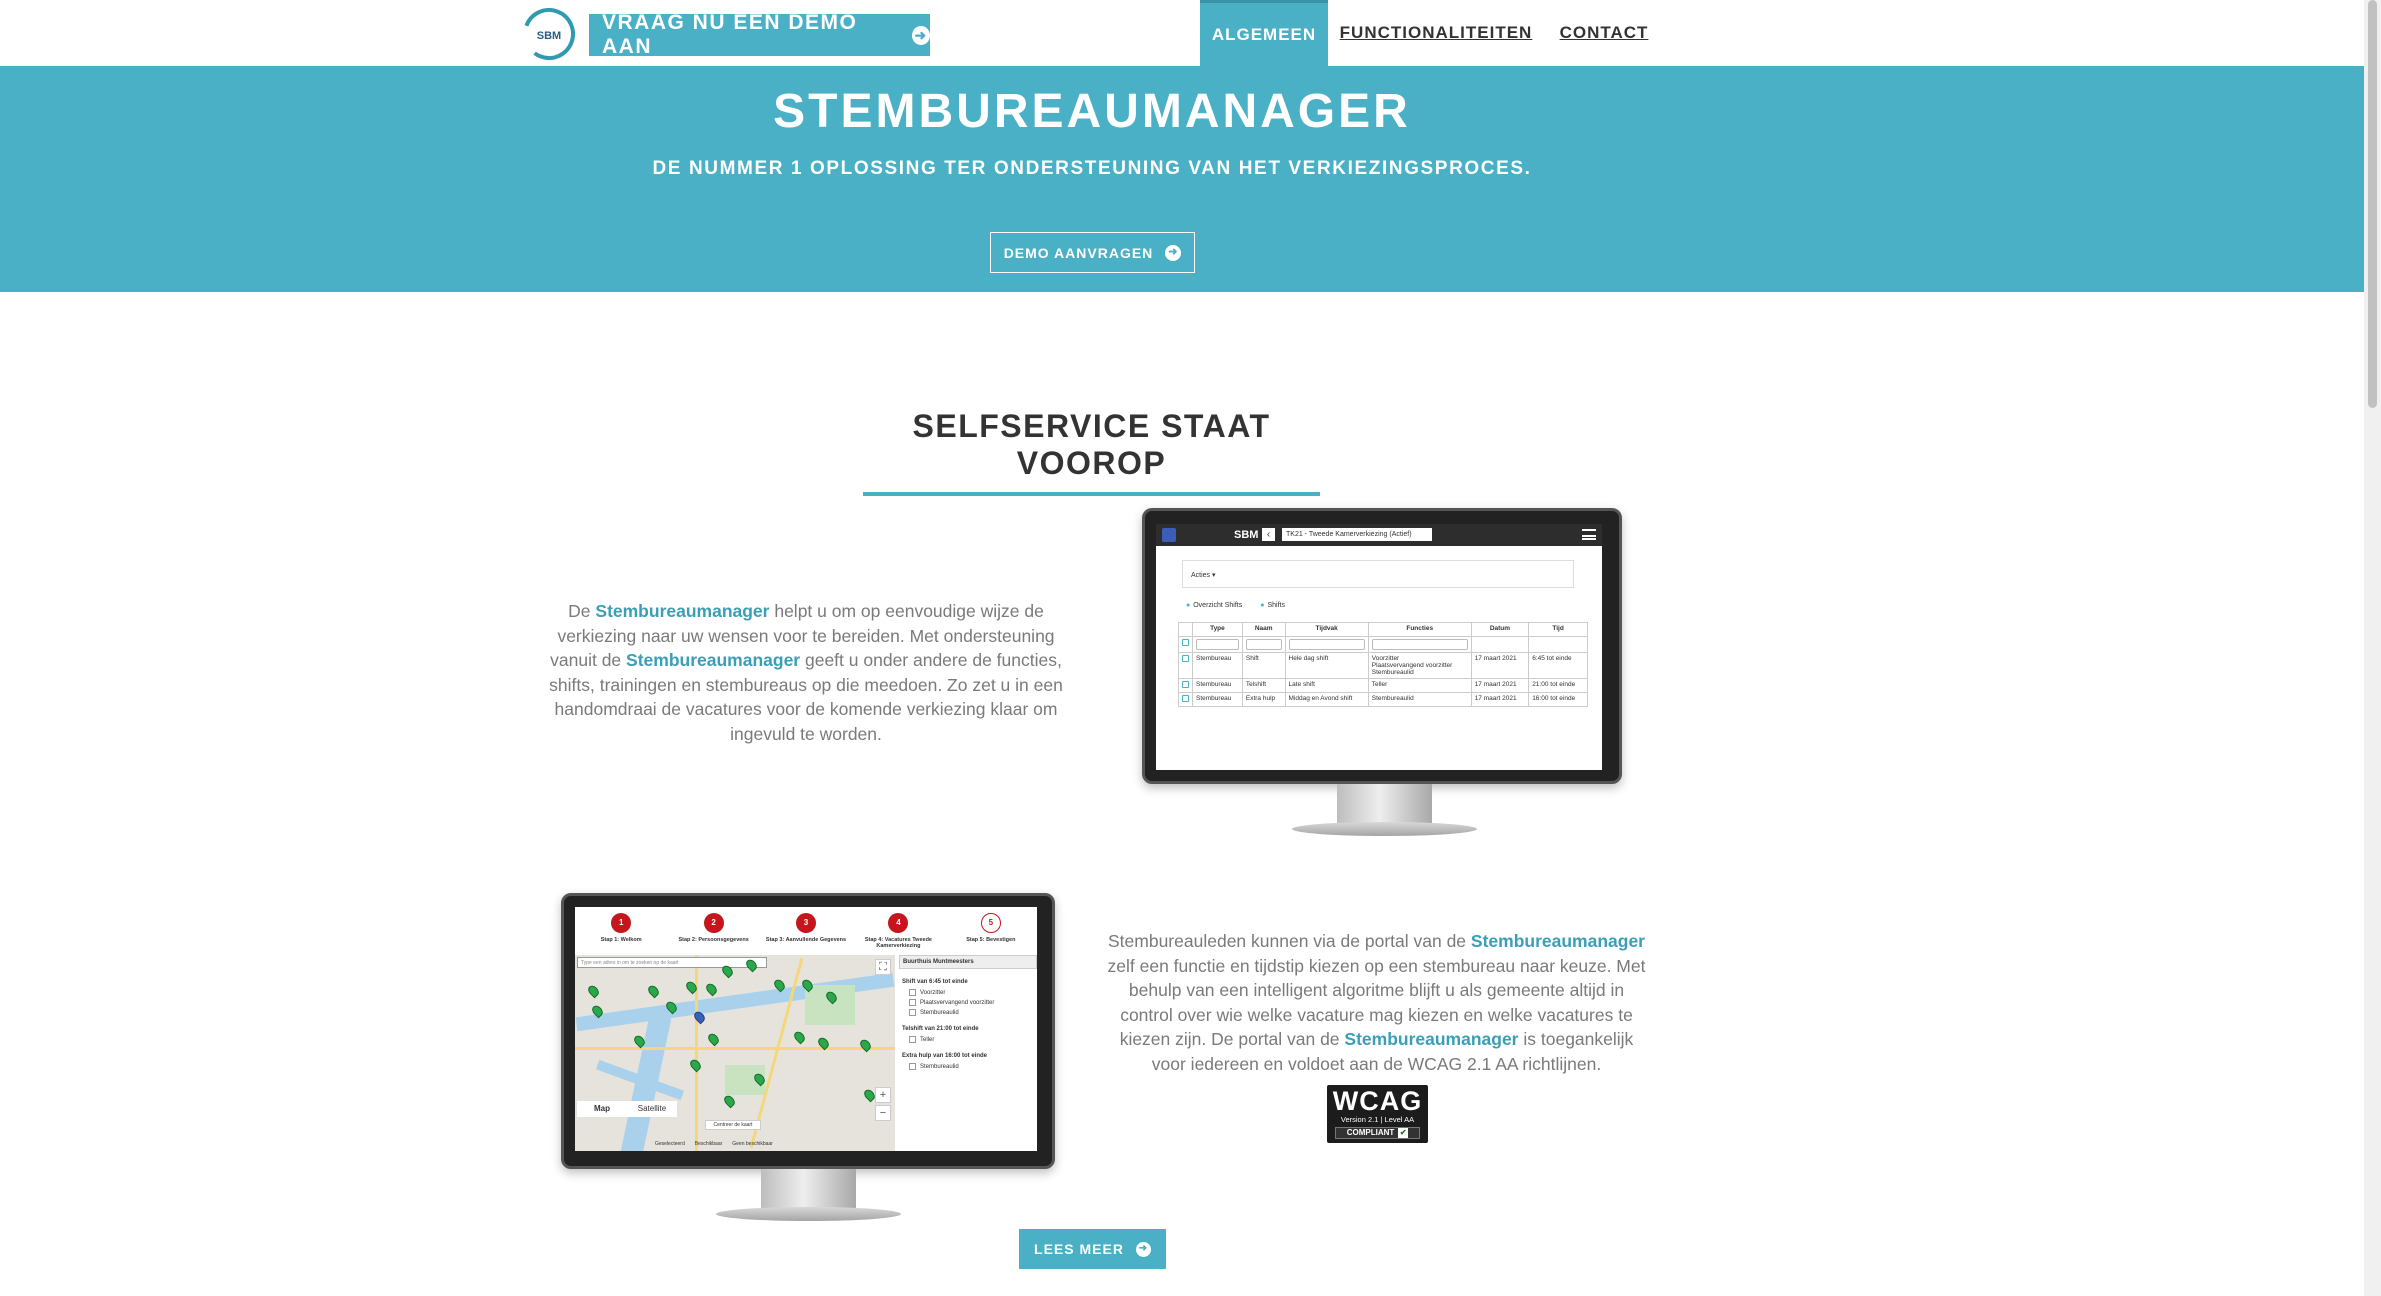 This screenshot has width=2381, height=1296. Describe the element at coordinates (1326, 699) in the screenshot. I see `table-cell: Middag en Avond shift` at that location.